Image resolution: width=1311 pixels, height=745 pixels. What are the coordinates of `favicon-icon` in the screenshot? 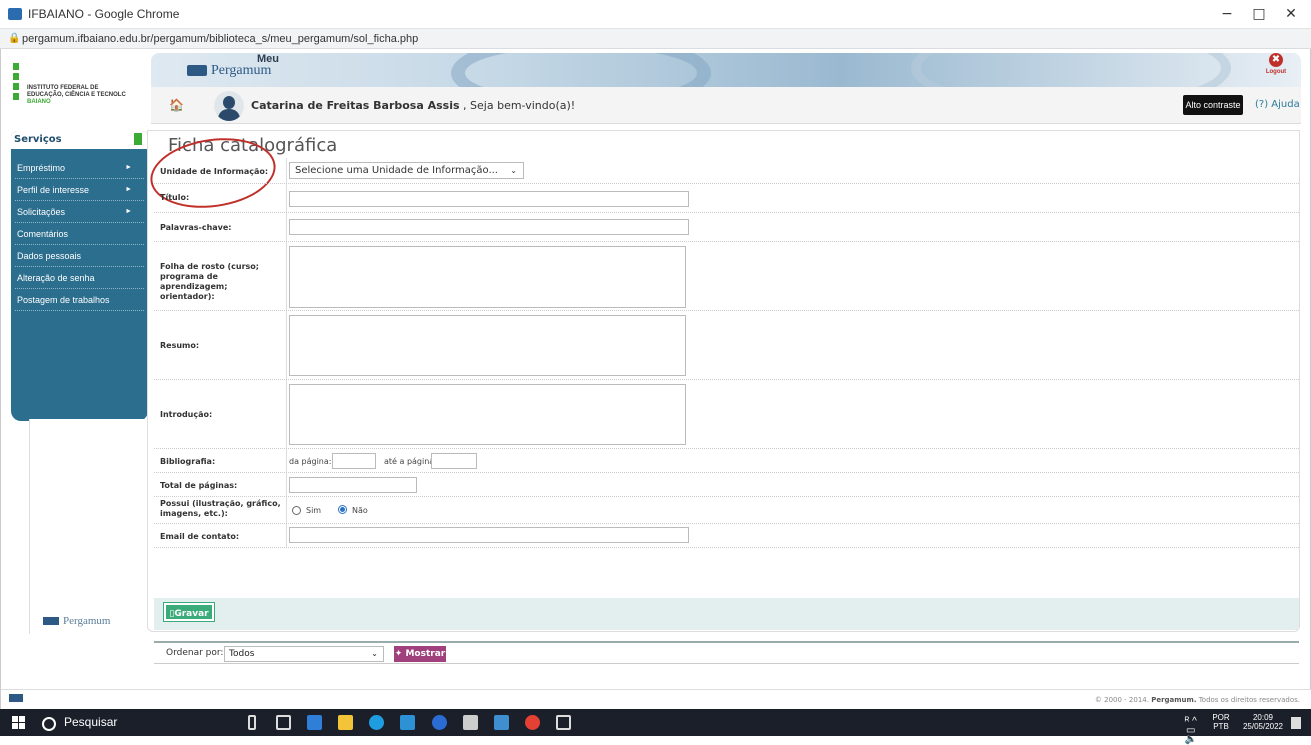 It's located at (15, 14).